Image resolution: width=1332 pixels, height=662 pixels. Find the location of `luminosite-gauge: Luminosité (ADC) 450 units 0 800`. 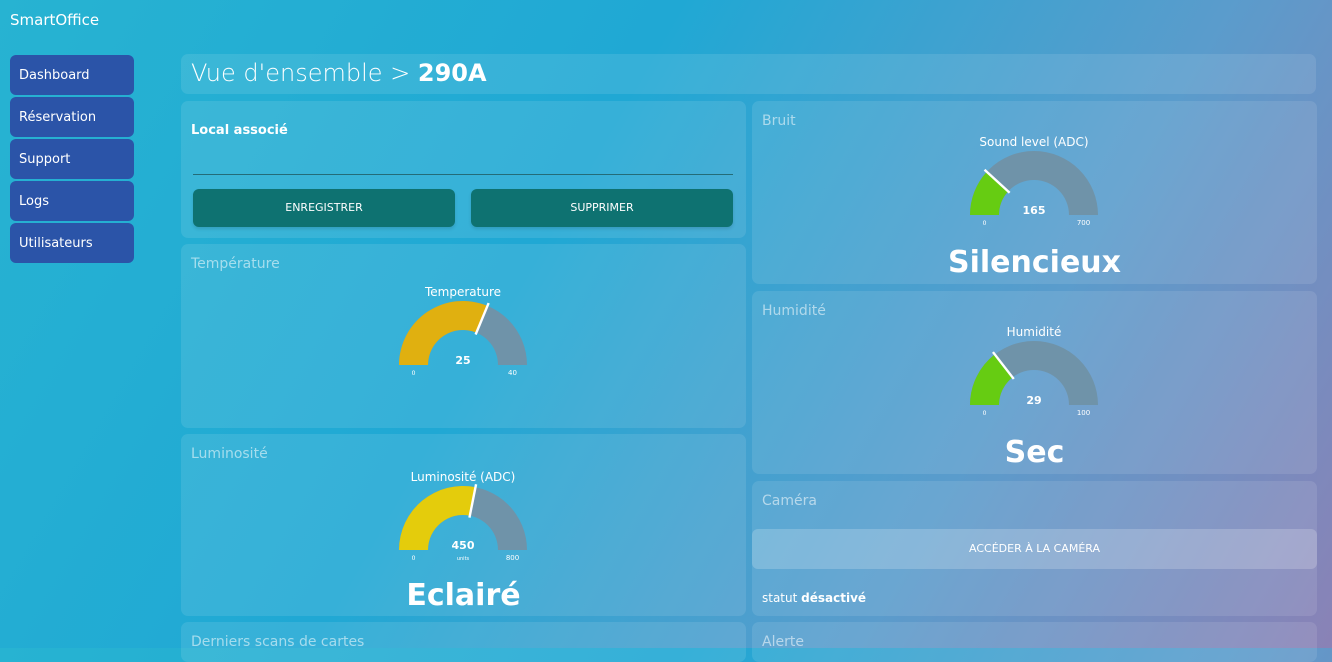

luminosite-gauge: Luminosité (ADC) 450 units 0 800 is located at coordinates (463, 520).